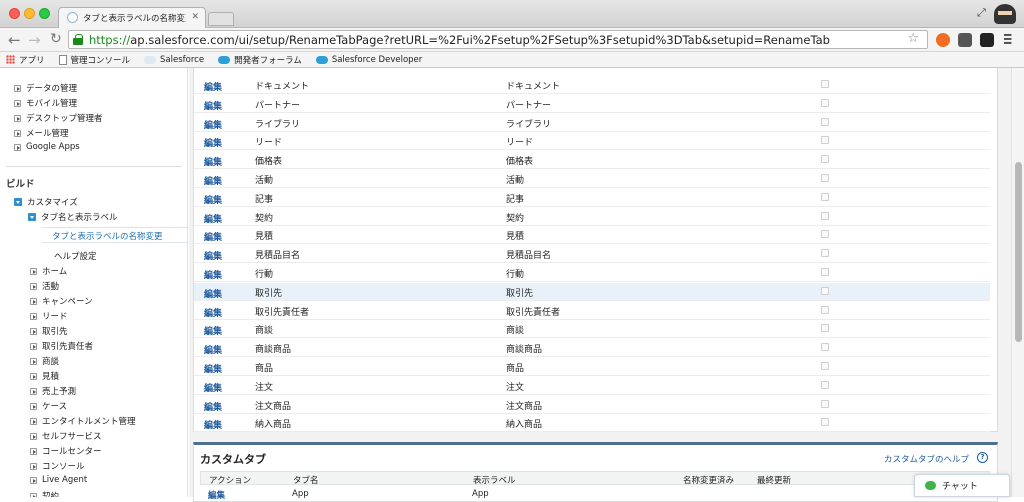 The height and width of the screenshot is (502, 1024). What do you see at coordinates (44, 361) in the screenshot?
I see `sidebar-item-object: 商談` at bounding box center [44, 361].